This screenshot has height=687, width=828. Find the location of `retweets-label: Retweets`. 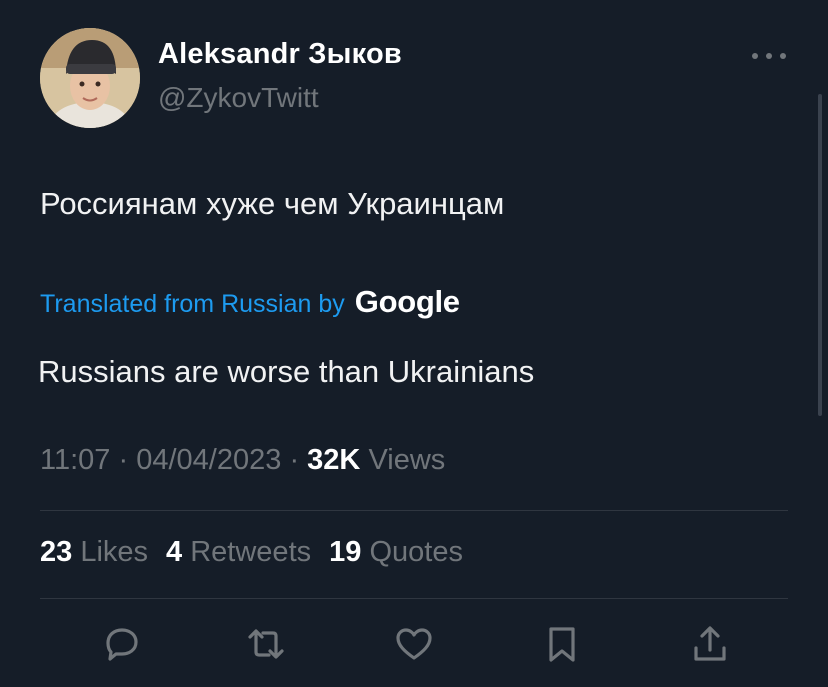

retweets-label: Retweets is located at coordinates (251, 552).